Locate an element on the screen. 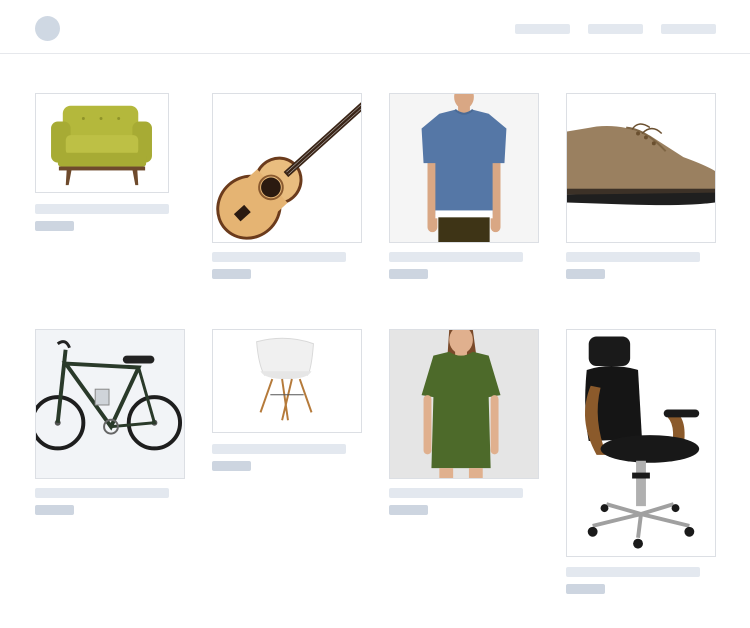  armchair-icon is located at coordinates (102, 143).